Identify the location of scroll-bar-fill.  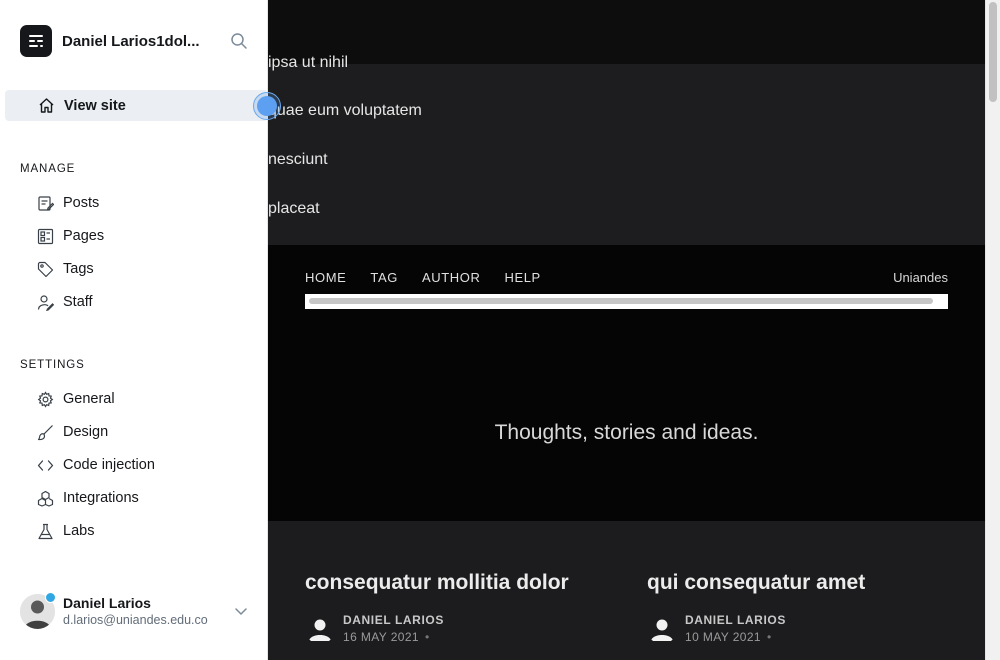
(621, 301).